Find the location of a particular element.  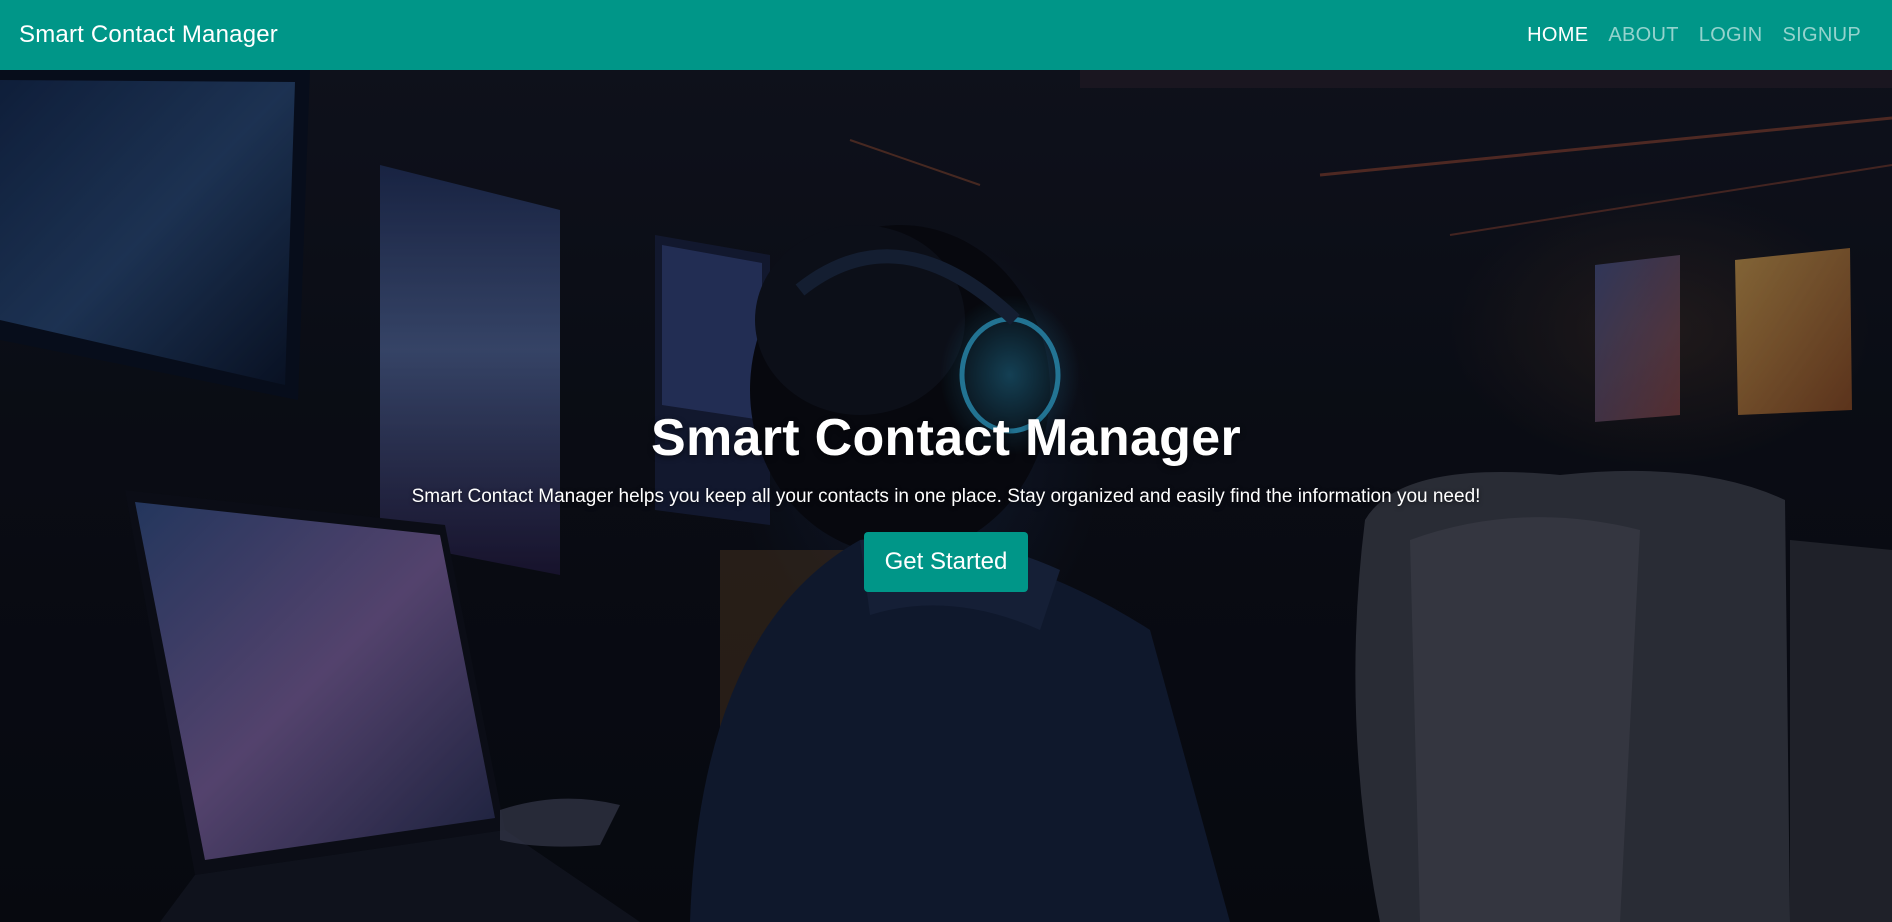

nav-home-link: HOME is located at coordinates (1557, 35).